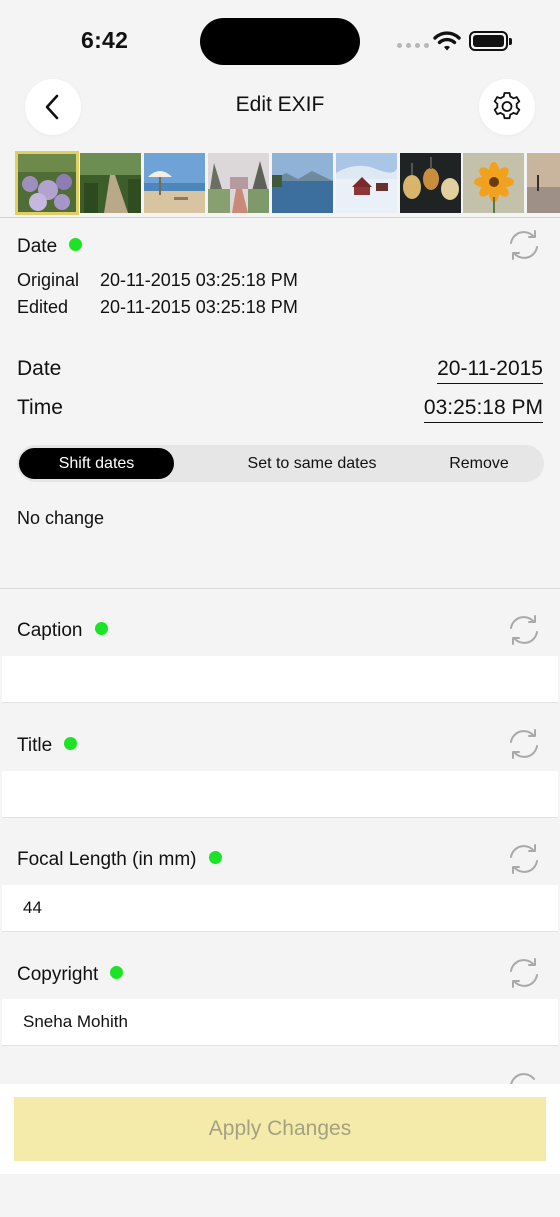 The height and width of the screenshot is (1217, 560). I want to click on date-picker: 20-11-2015, so click(490, 370).